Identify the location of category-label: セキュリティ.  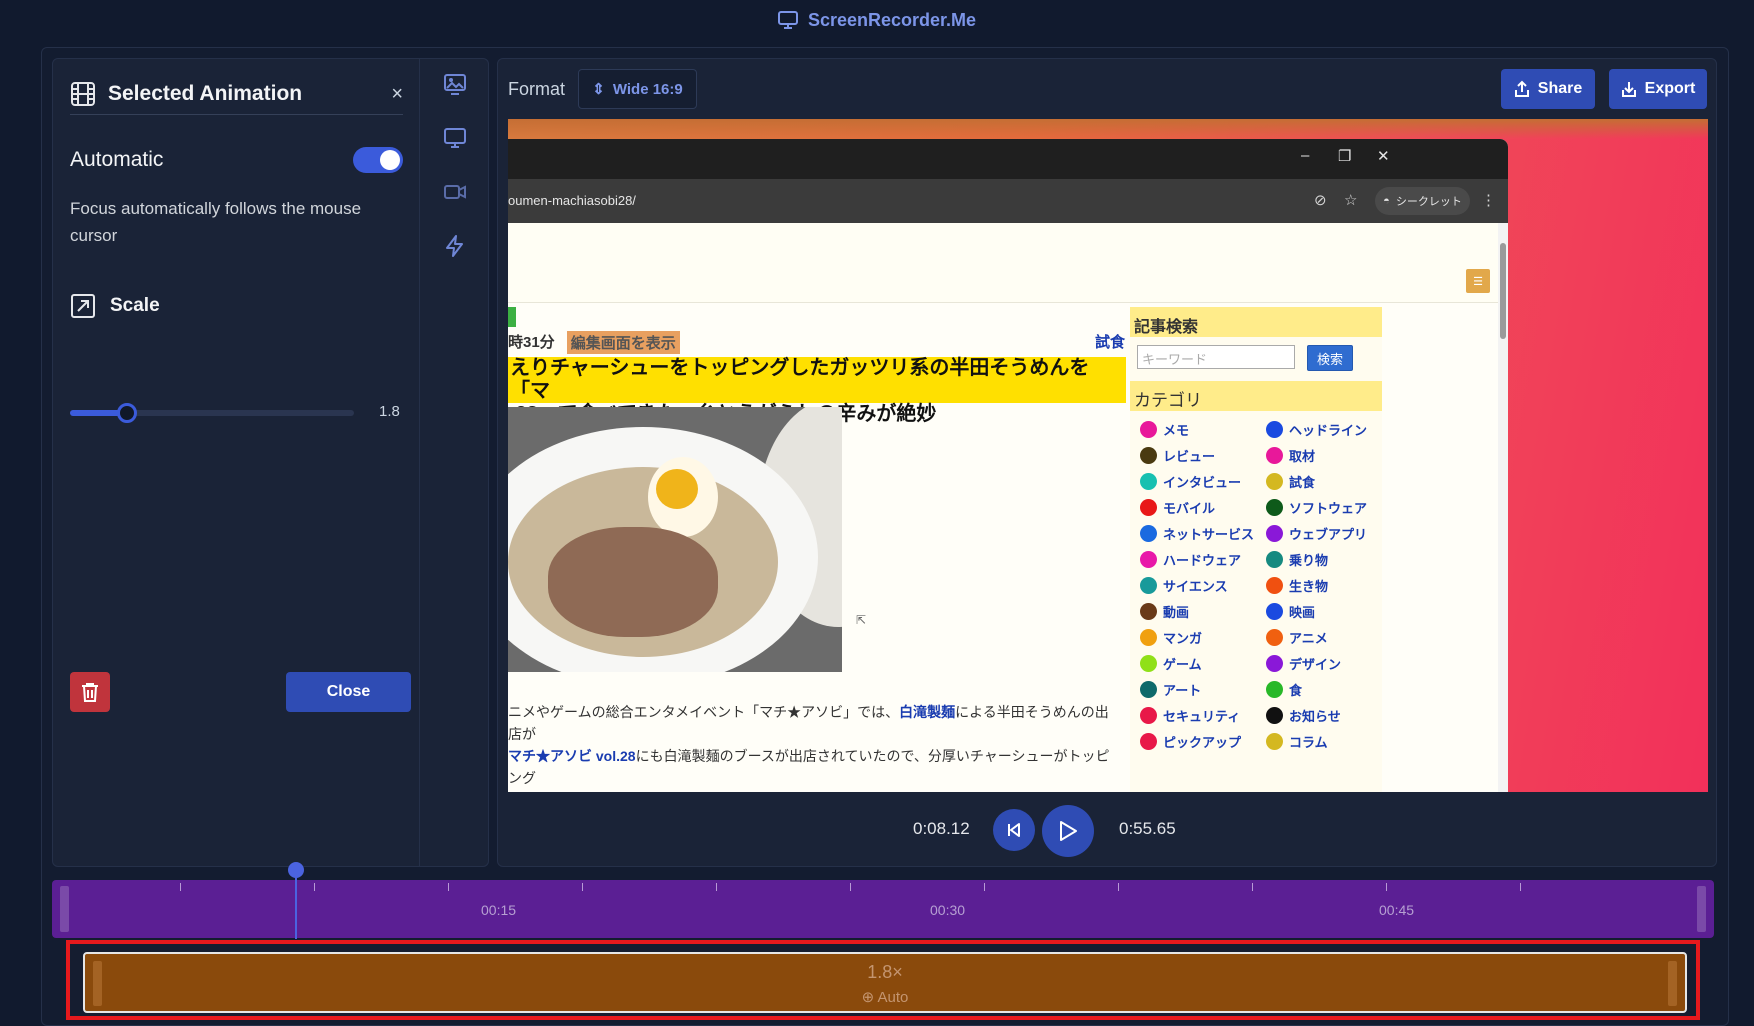
(1202, 716).